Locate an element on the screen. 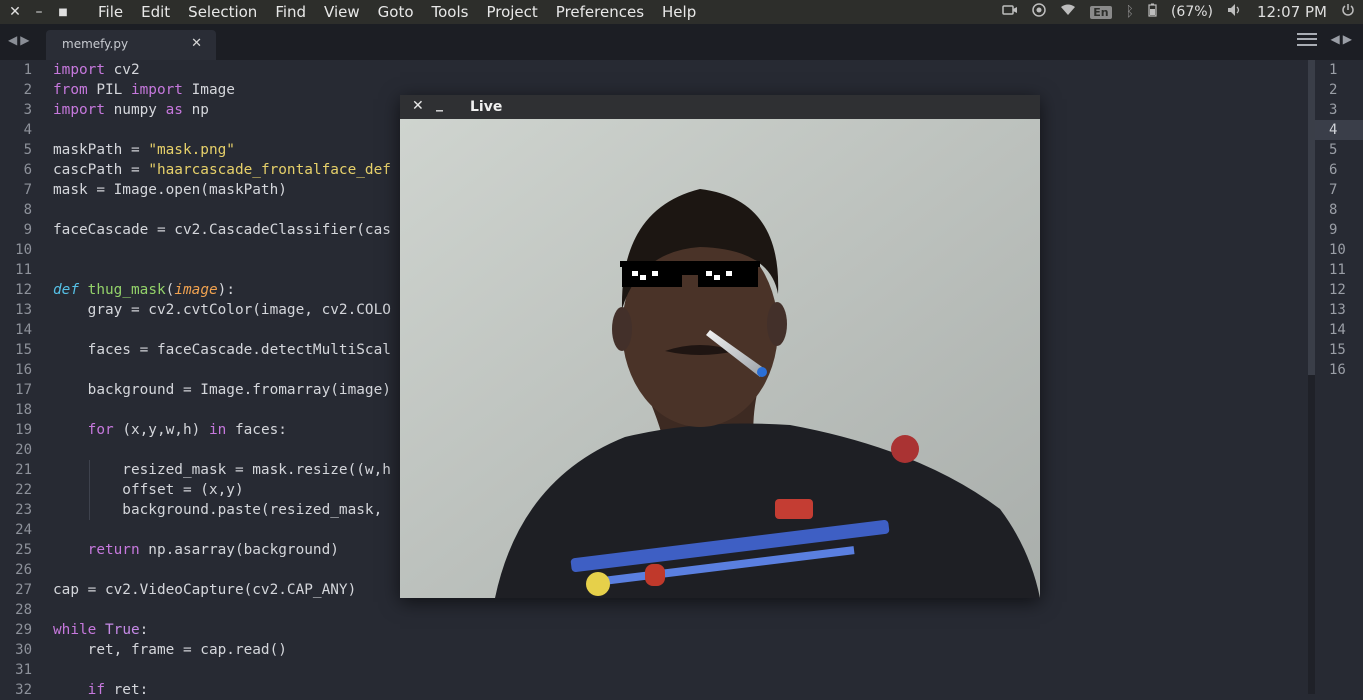 Image resolution: width=1363 pixels, height=700 pixels. clock: 12:07 PM is located at coordinates (1292, 12).